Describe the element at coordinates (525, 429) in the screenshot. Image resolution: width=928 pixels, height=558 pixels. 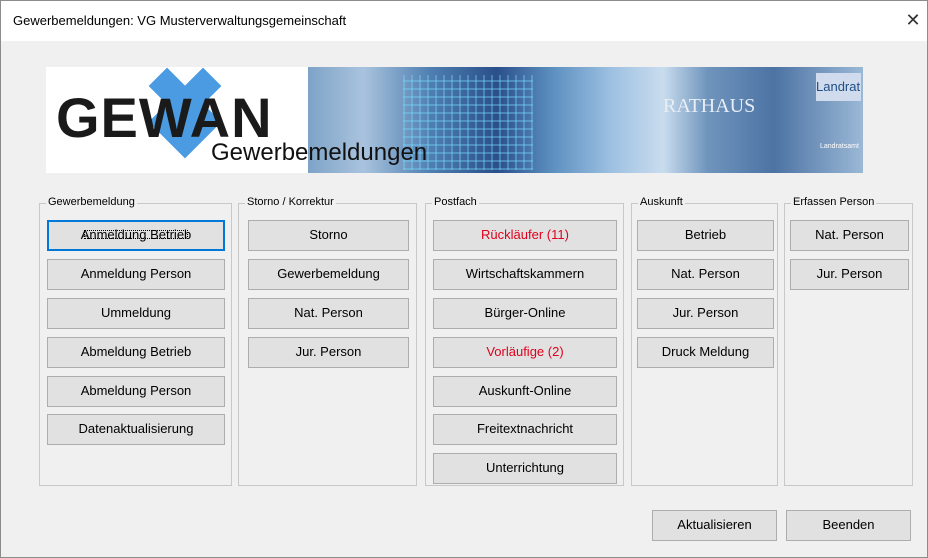
I see `freitextnachricht-button: Freitextnachricht` at that location.